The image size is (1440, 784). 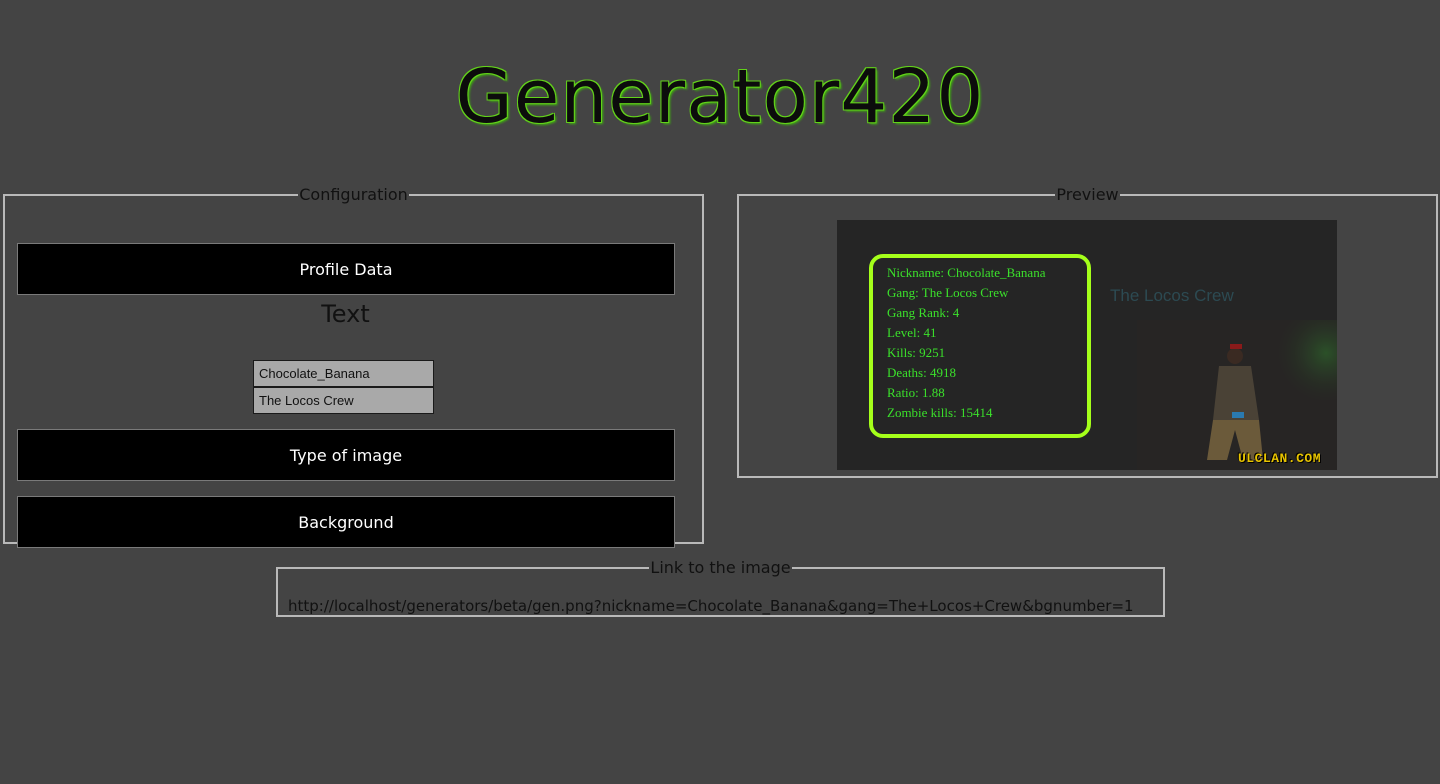 What do you see at coordinates (343, 400) in the screenshot?
I see `gang-input` at bounding box center [343, 400].